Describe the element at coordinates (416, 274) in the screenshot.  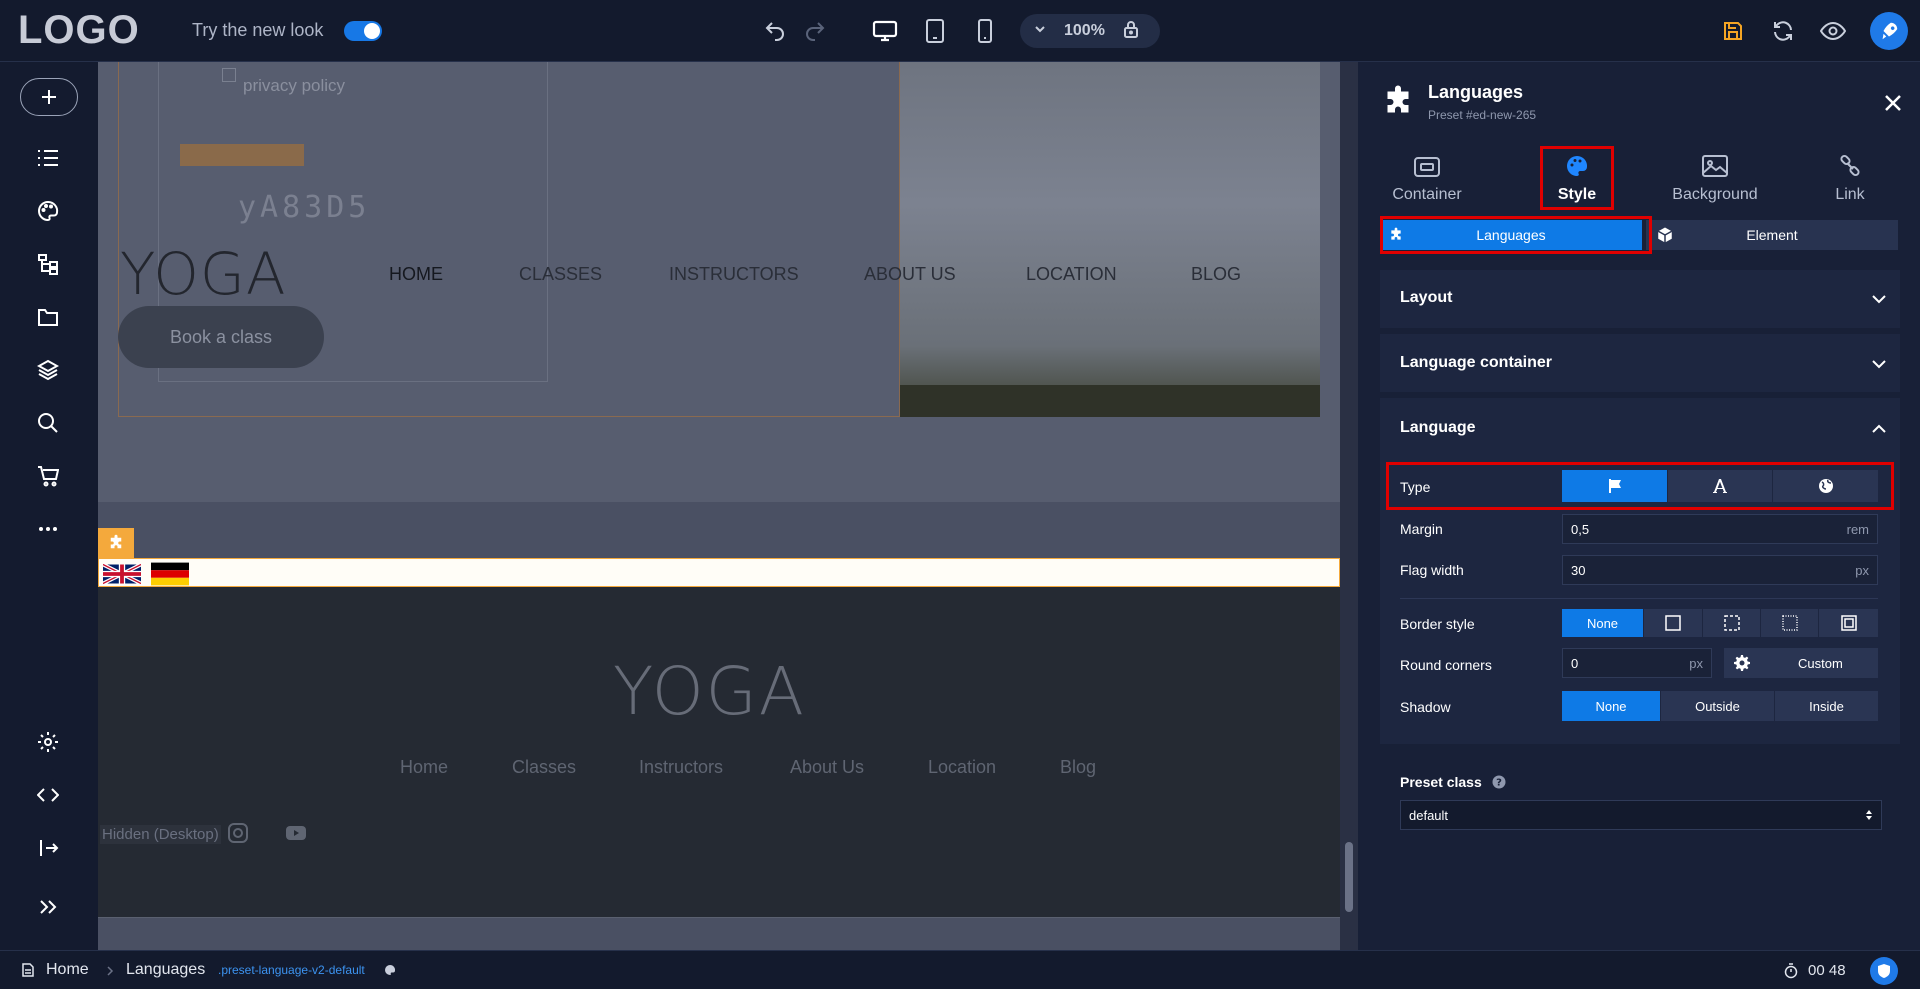
I see `nav-home: HOME` at that location.